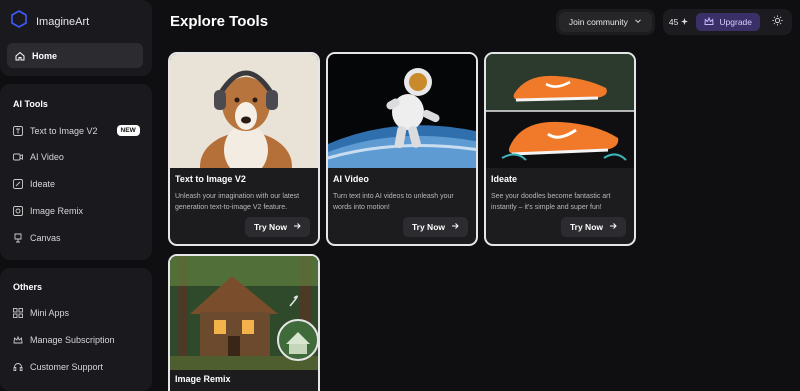  I want to click on pencil-icon, so click(18, 184).